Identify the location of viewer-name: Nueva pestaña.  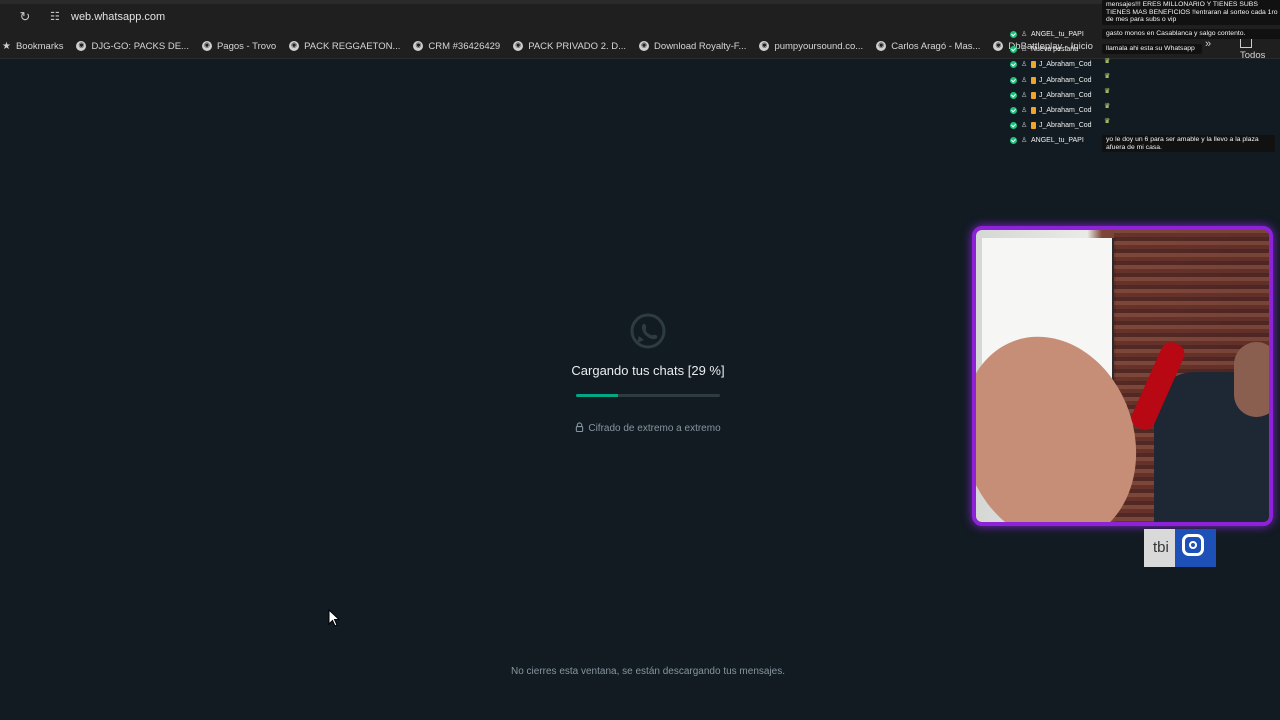
(1055, 50).